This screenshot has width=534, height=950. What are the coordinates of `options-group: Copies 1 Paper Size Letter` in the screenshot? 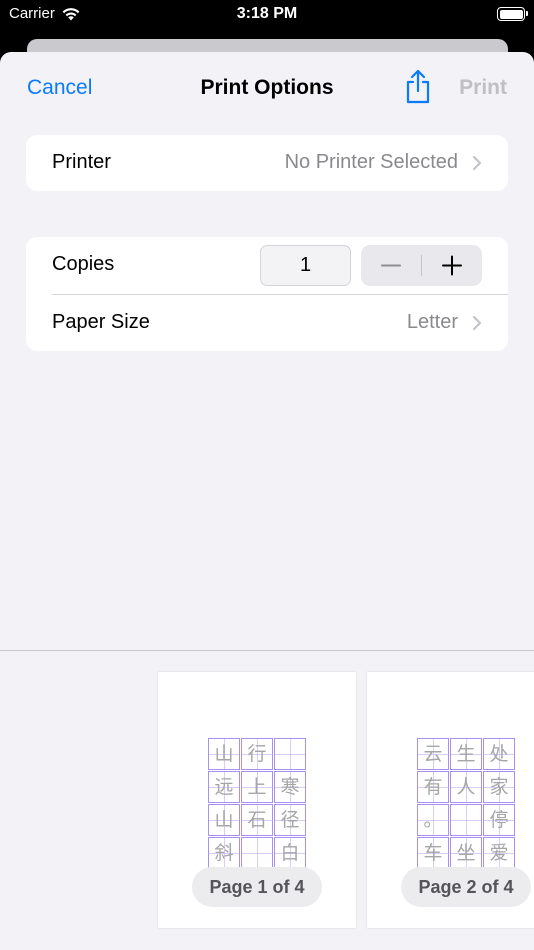 It's located at (267, 294).